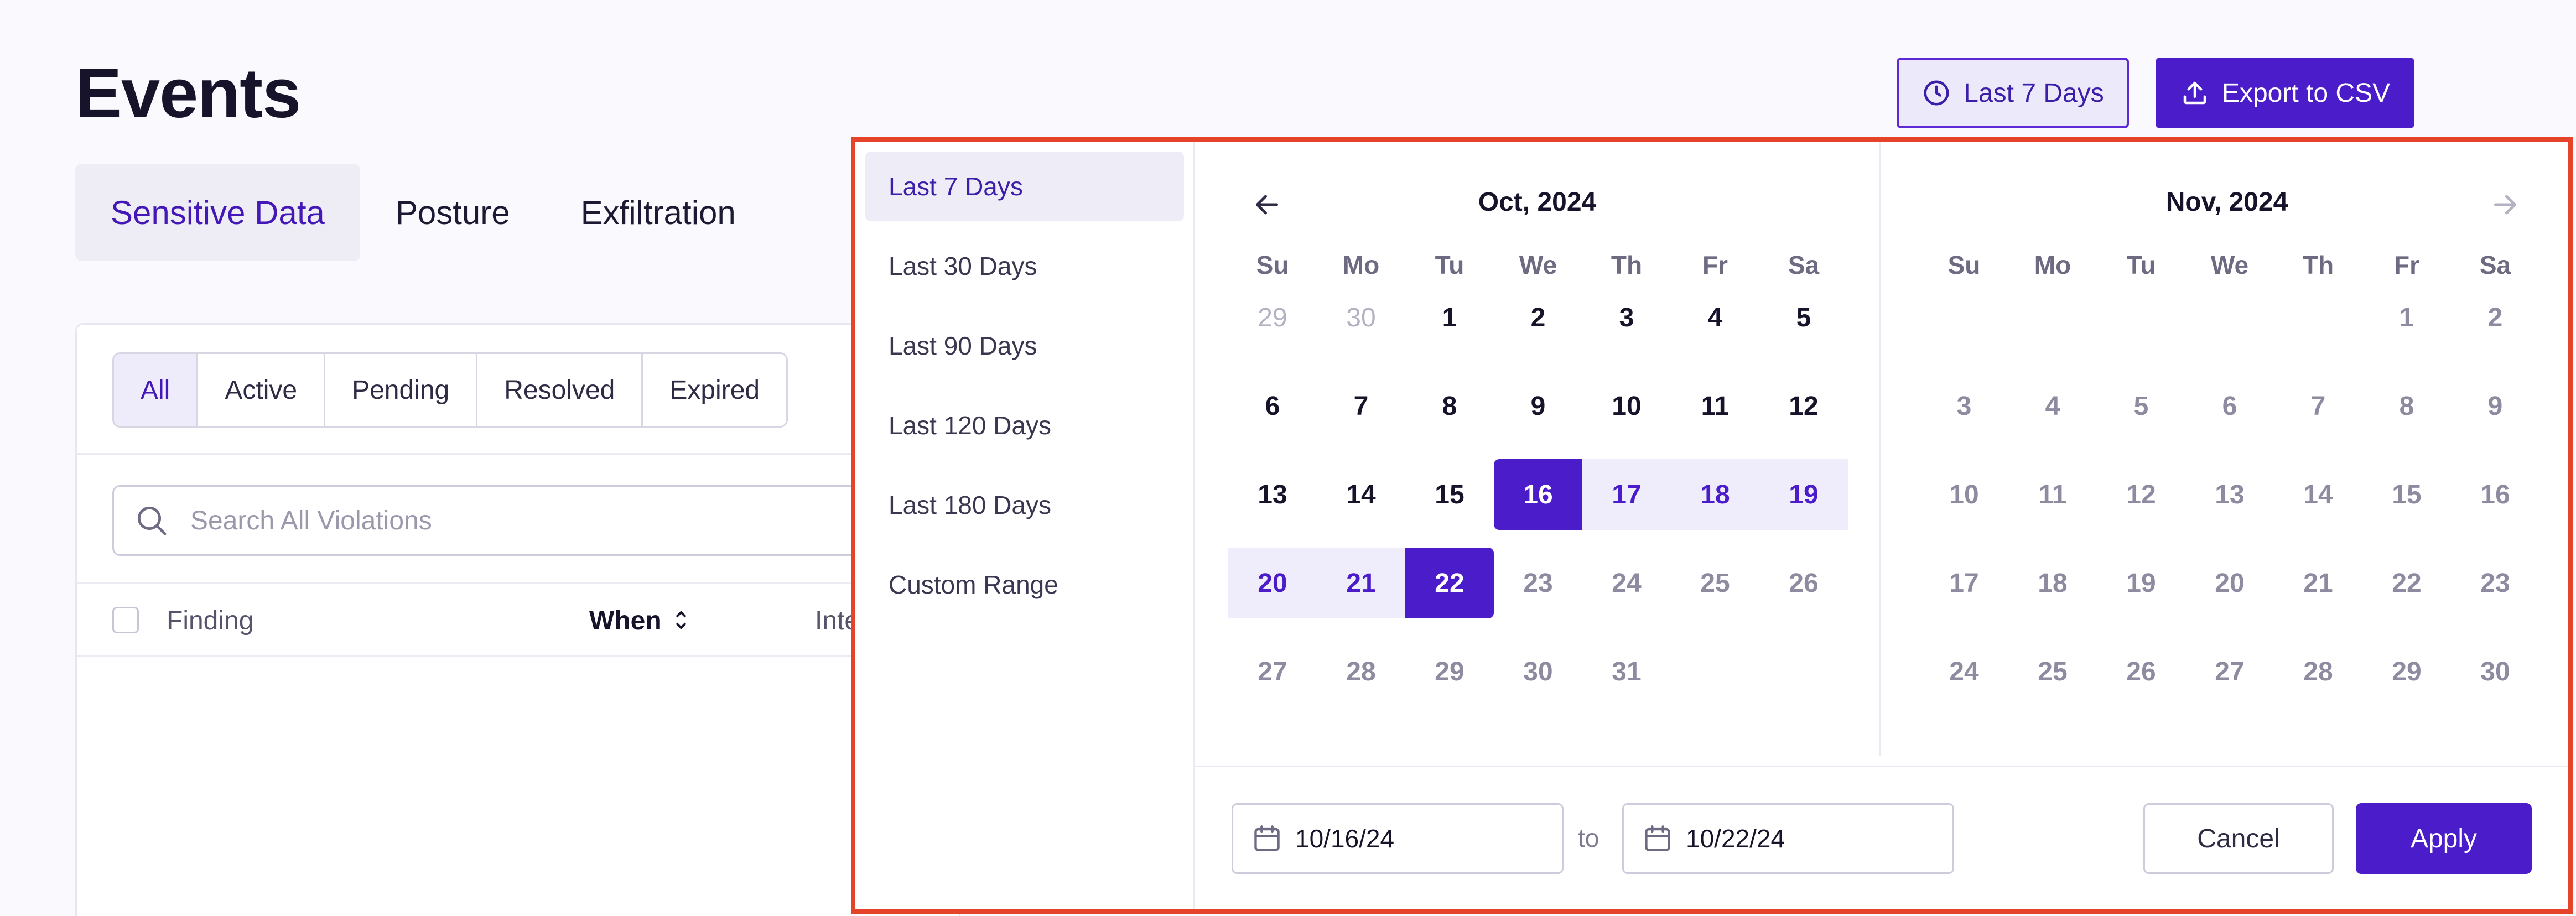 The image size is (2576, 916). Describe the element at coordinates (2318, 583) in the screenshot. I see `calendar-day: 21` at that location.